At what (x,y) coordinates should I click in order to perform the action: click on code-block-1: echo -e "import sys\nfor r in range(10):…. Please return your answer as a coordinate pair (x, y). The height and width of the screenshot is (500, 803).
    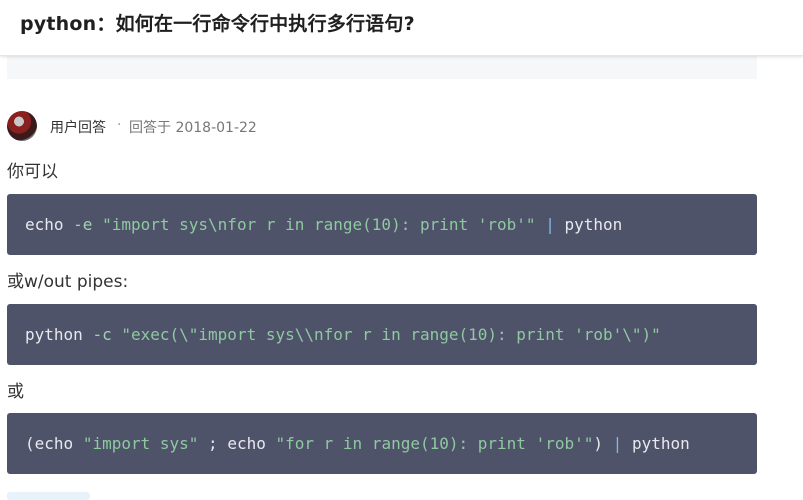
    Looking at the image, I should click on (382, 224).